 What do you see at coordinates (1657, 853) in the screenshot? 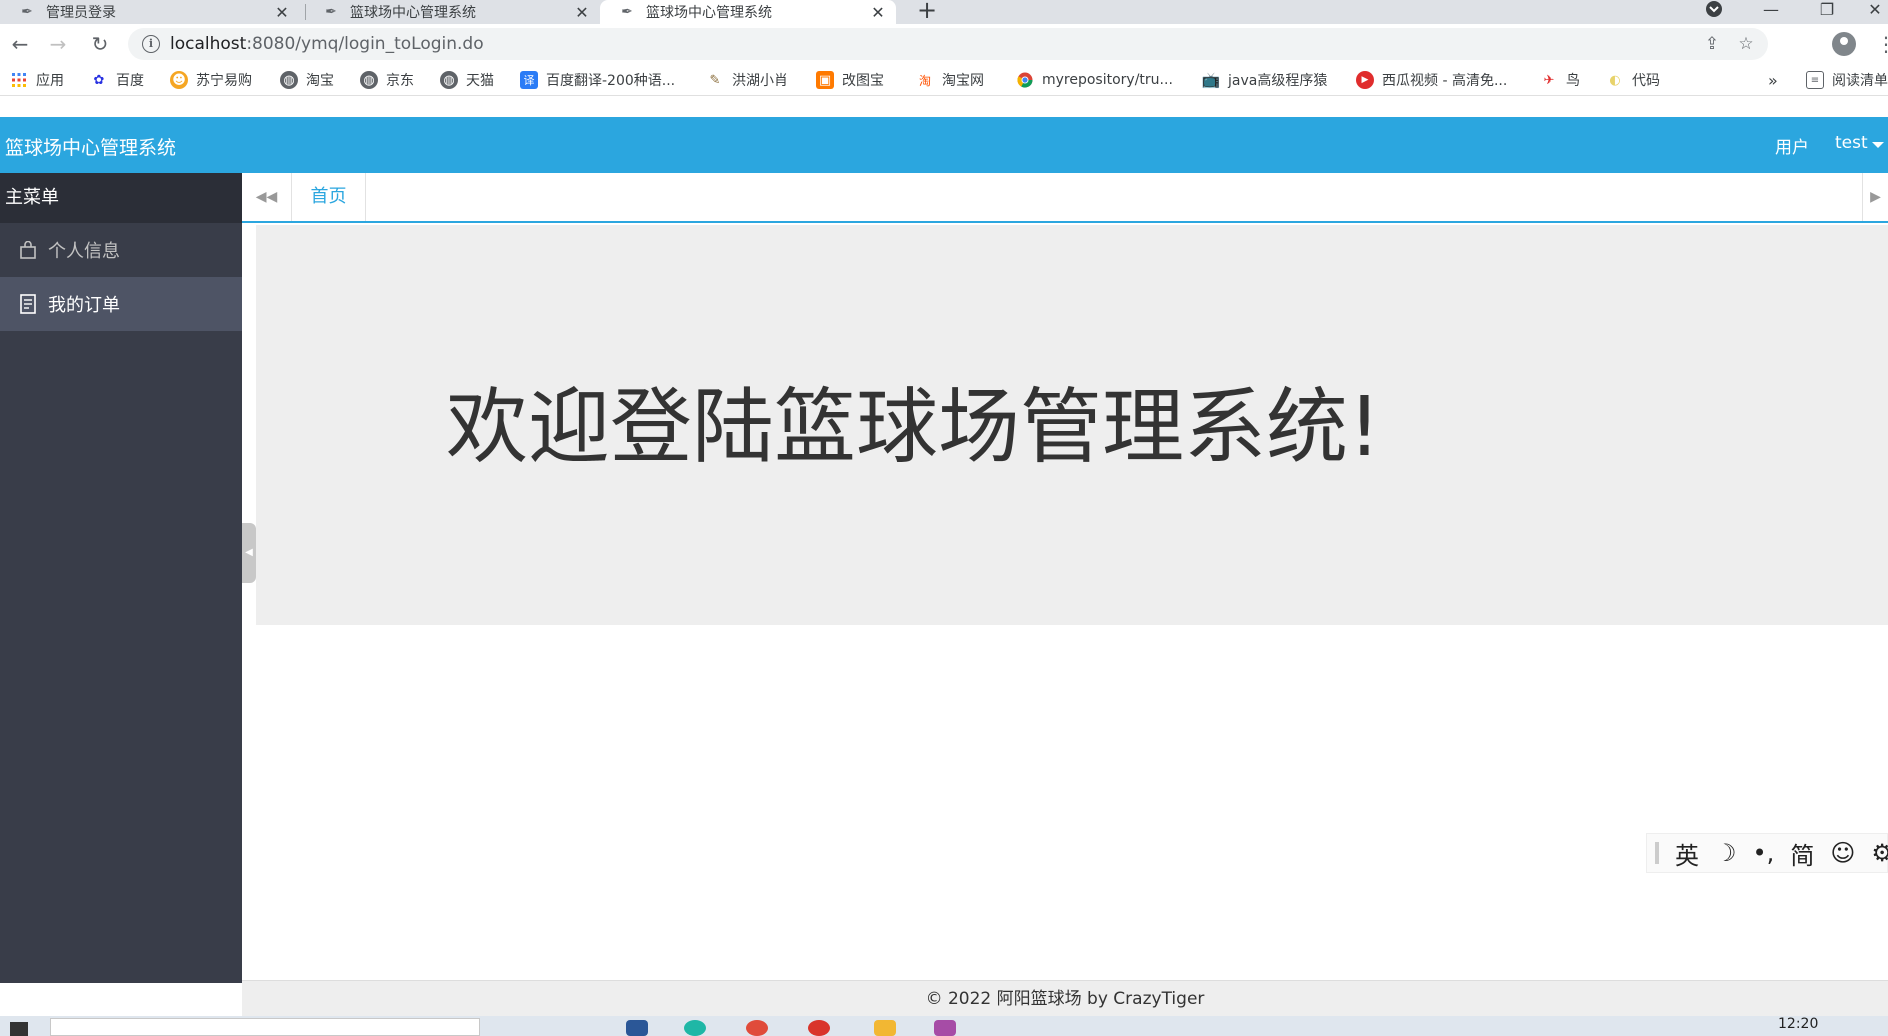
I see `ime-grip-handle` at bounding box center [1657, 853].